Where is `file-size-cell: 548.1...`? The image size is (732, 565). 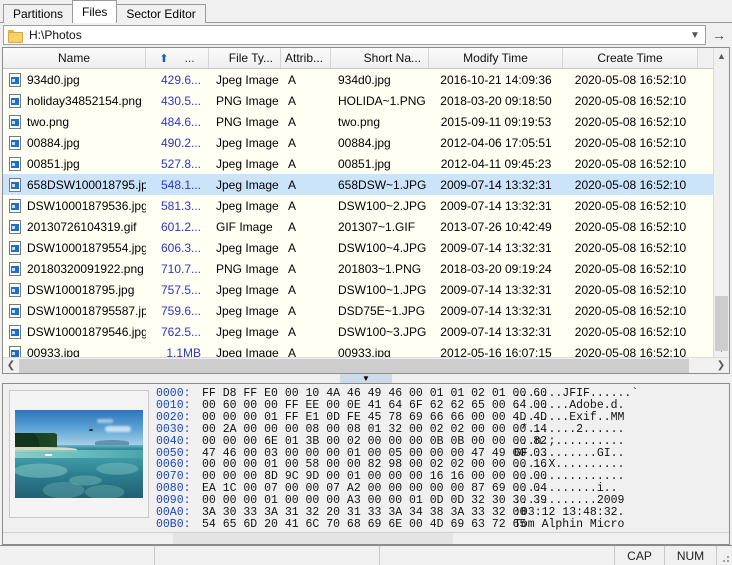 file-size-cell: 548.1... is located at coordinates (180, 184).